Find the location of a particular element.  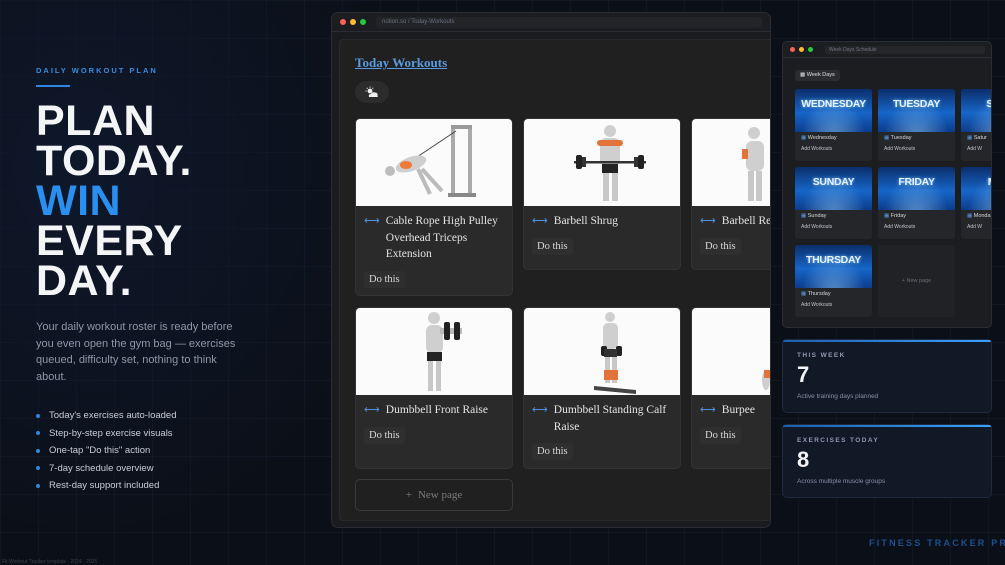

exercise-name: ⟷ Dumbbell Front Raise is located at coordinates (434, 407).